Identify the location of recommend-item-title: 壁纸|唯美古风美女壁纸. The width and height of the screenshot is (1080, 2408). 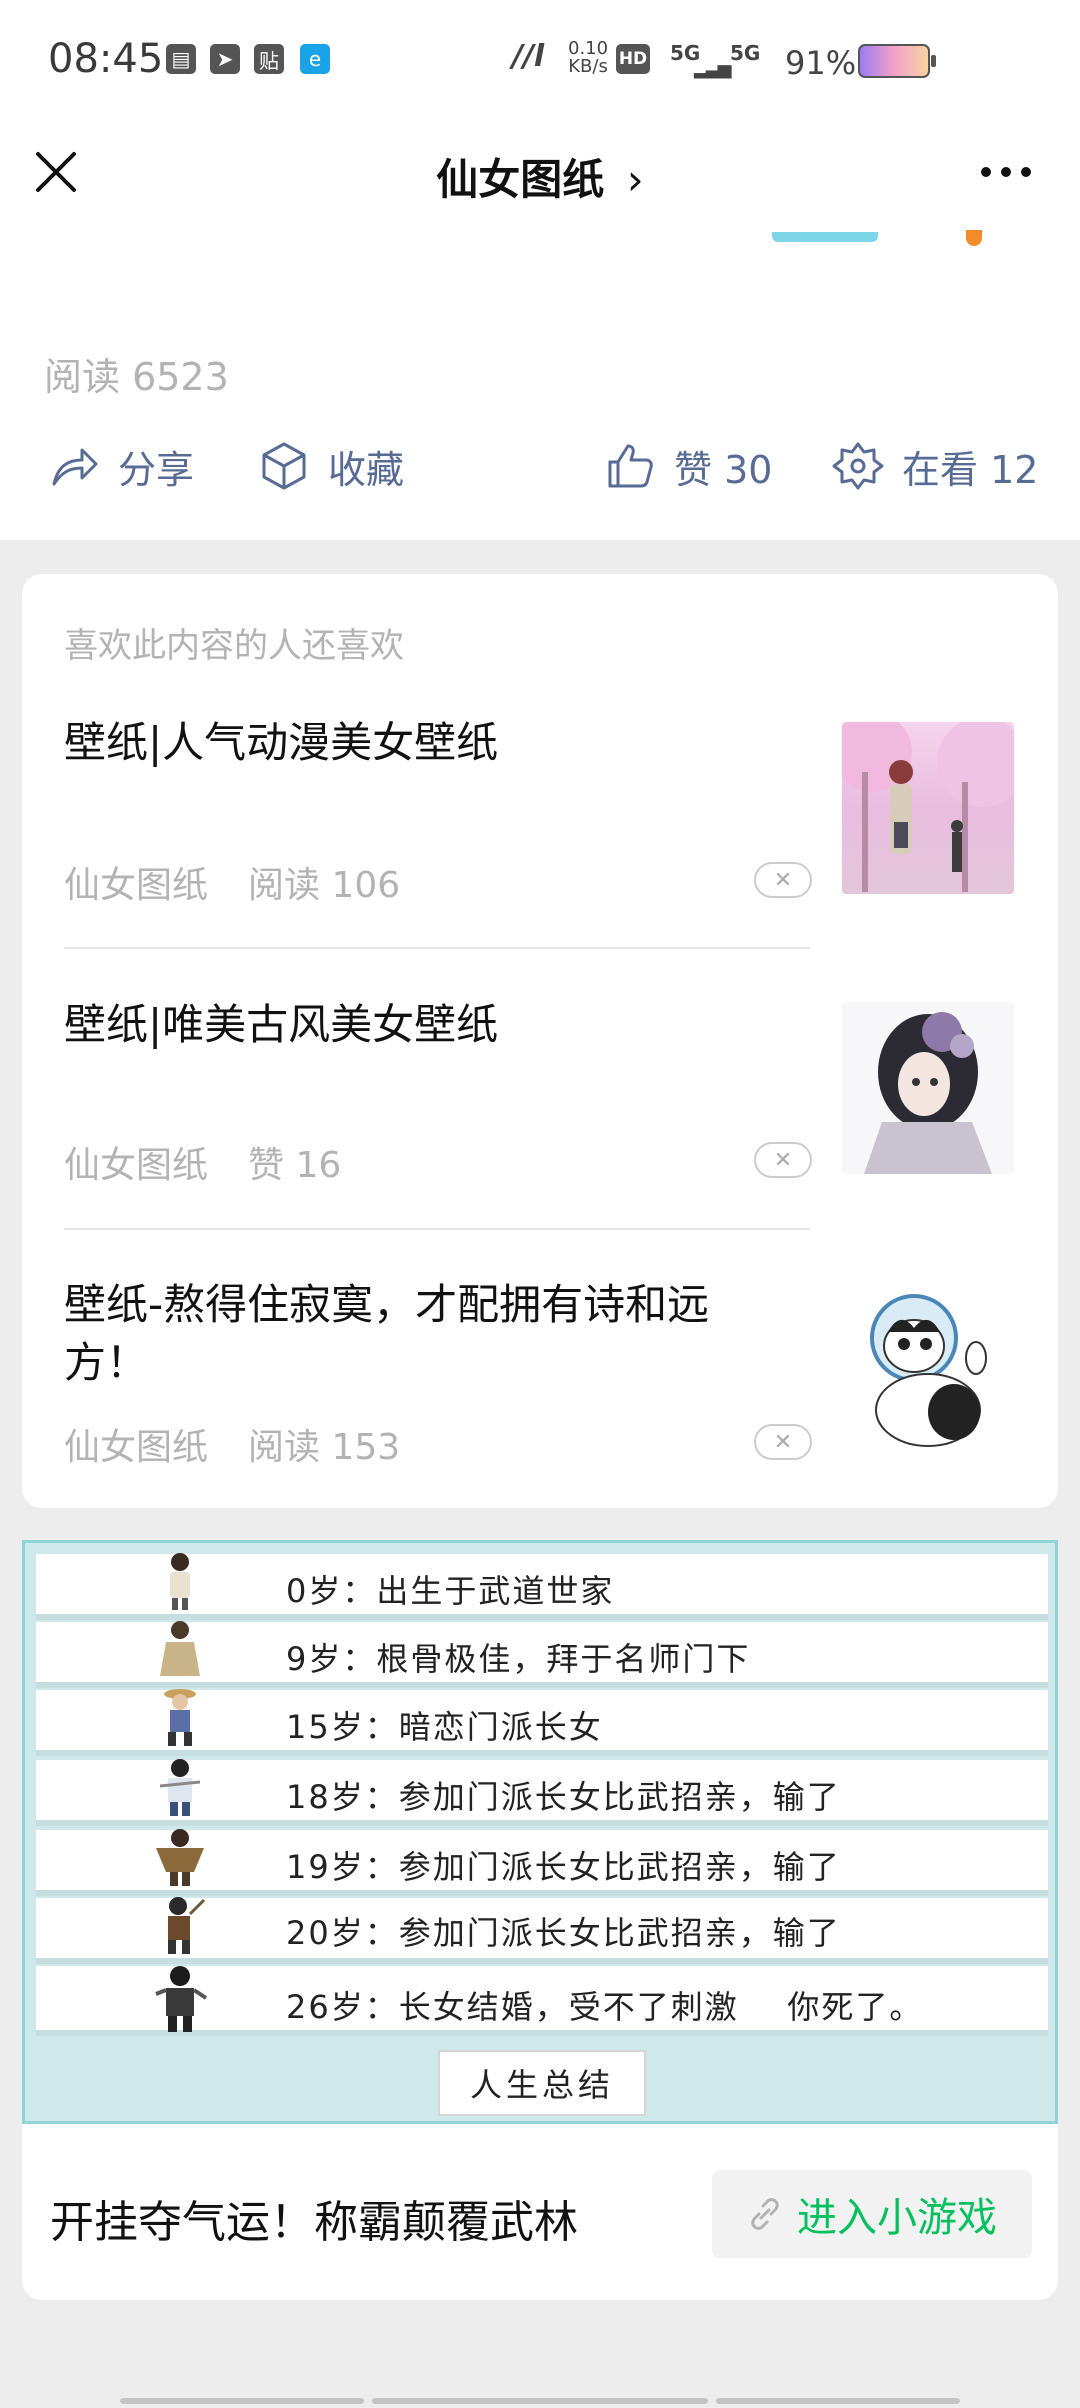
(424, 1025).